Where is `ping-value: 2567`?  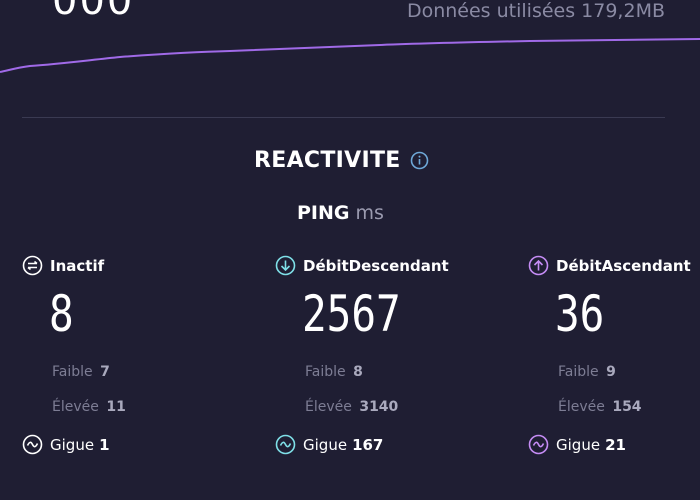
ping-value: 2567 is located at coordinates (351, 314).